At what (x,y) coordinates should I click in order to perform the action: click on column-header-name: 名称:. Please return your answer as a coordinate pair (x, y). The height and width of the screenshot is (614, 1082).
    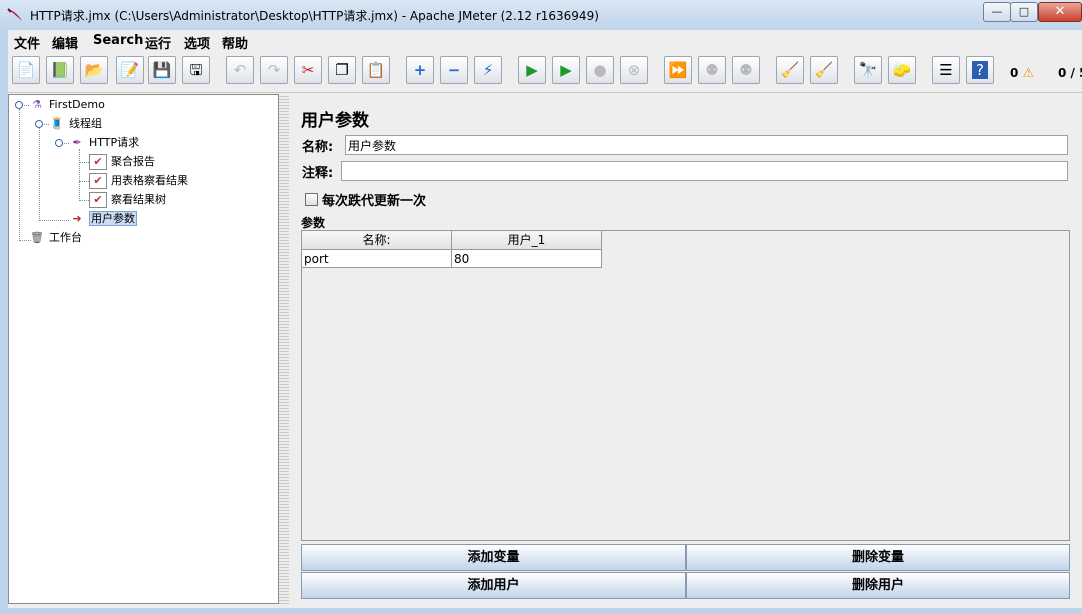
    Looking at the image, I should click on (377, 240).